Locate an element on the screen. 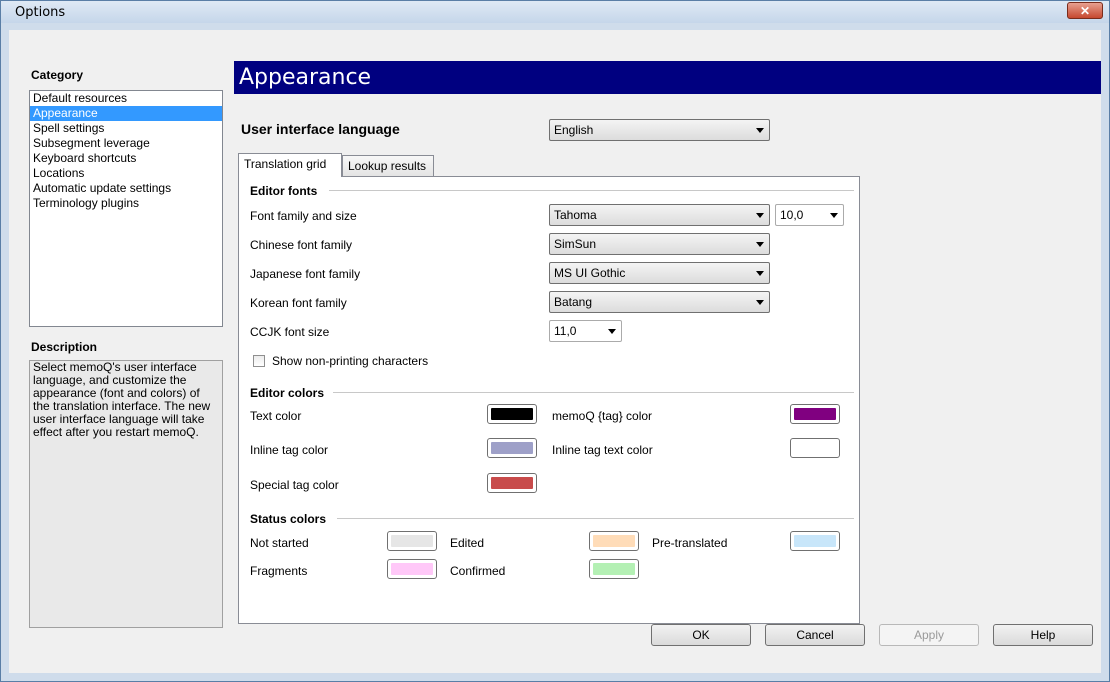 This screenshot has height=682, width=1110. font-family-value: Tahoma is located at coordinates (575, 215).